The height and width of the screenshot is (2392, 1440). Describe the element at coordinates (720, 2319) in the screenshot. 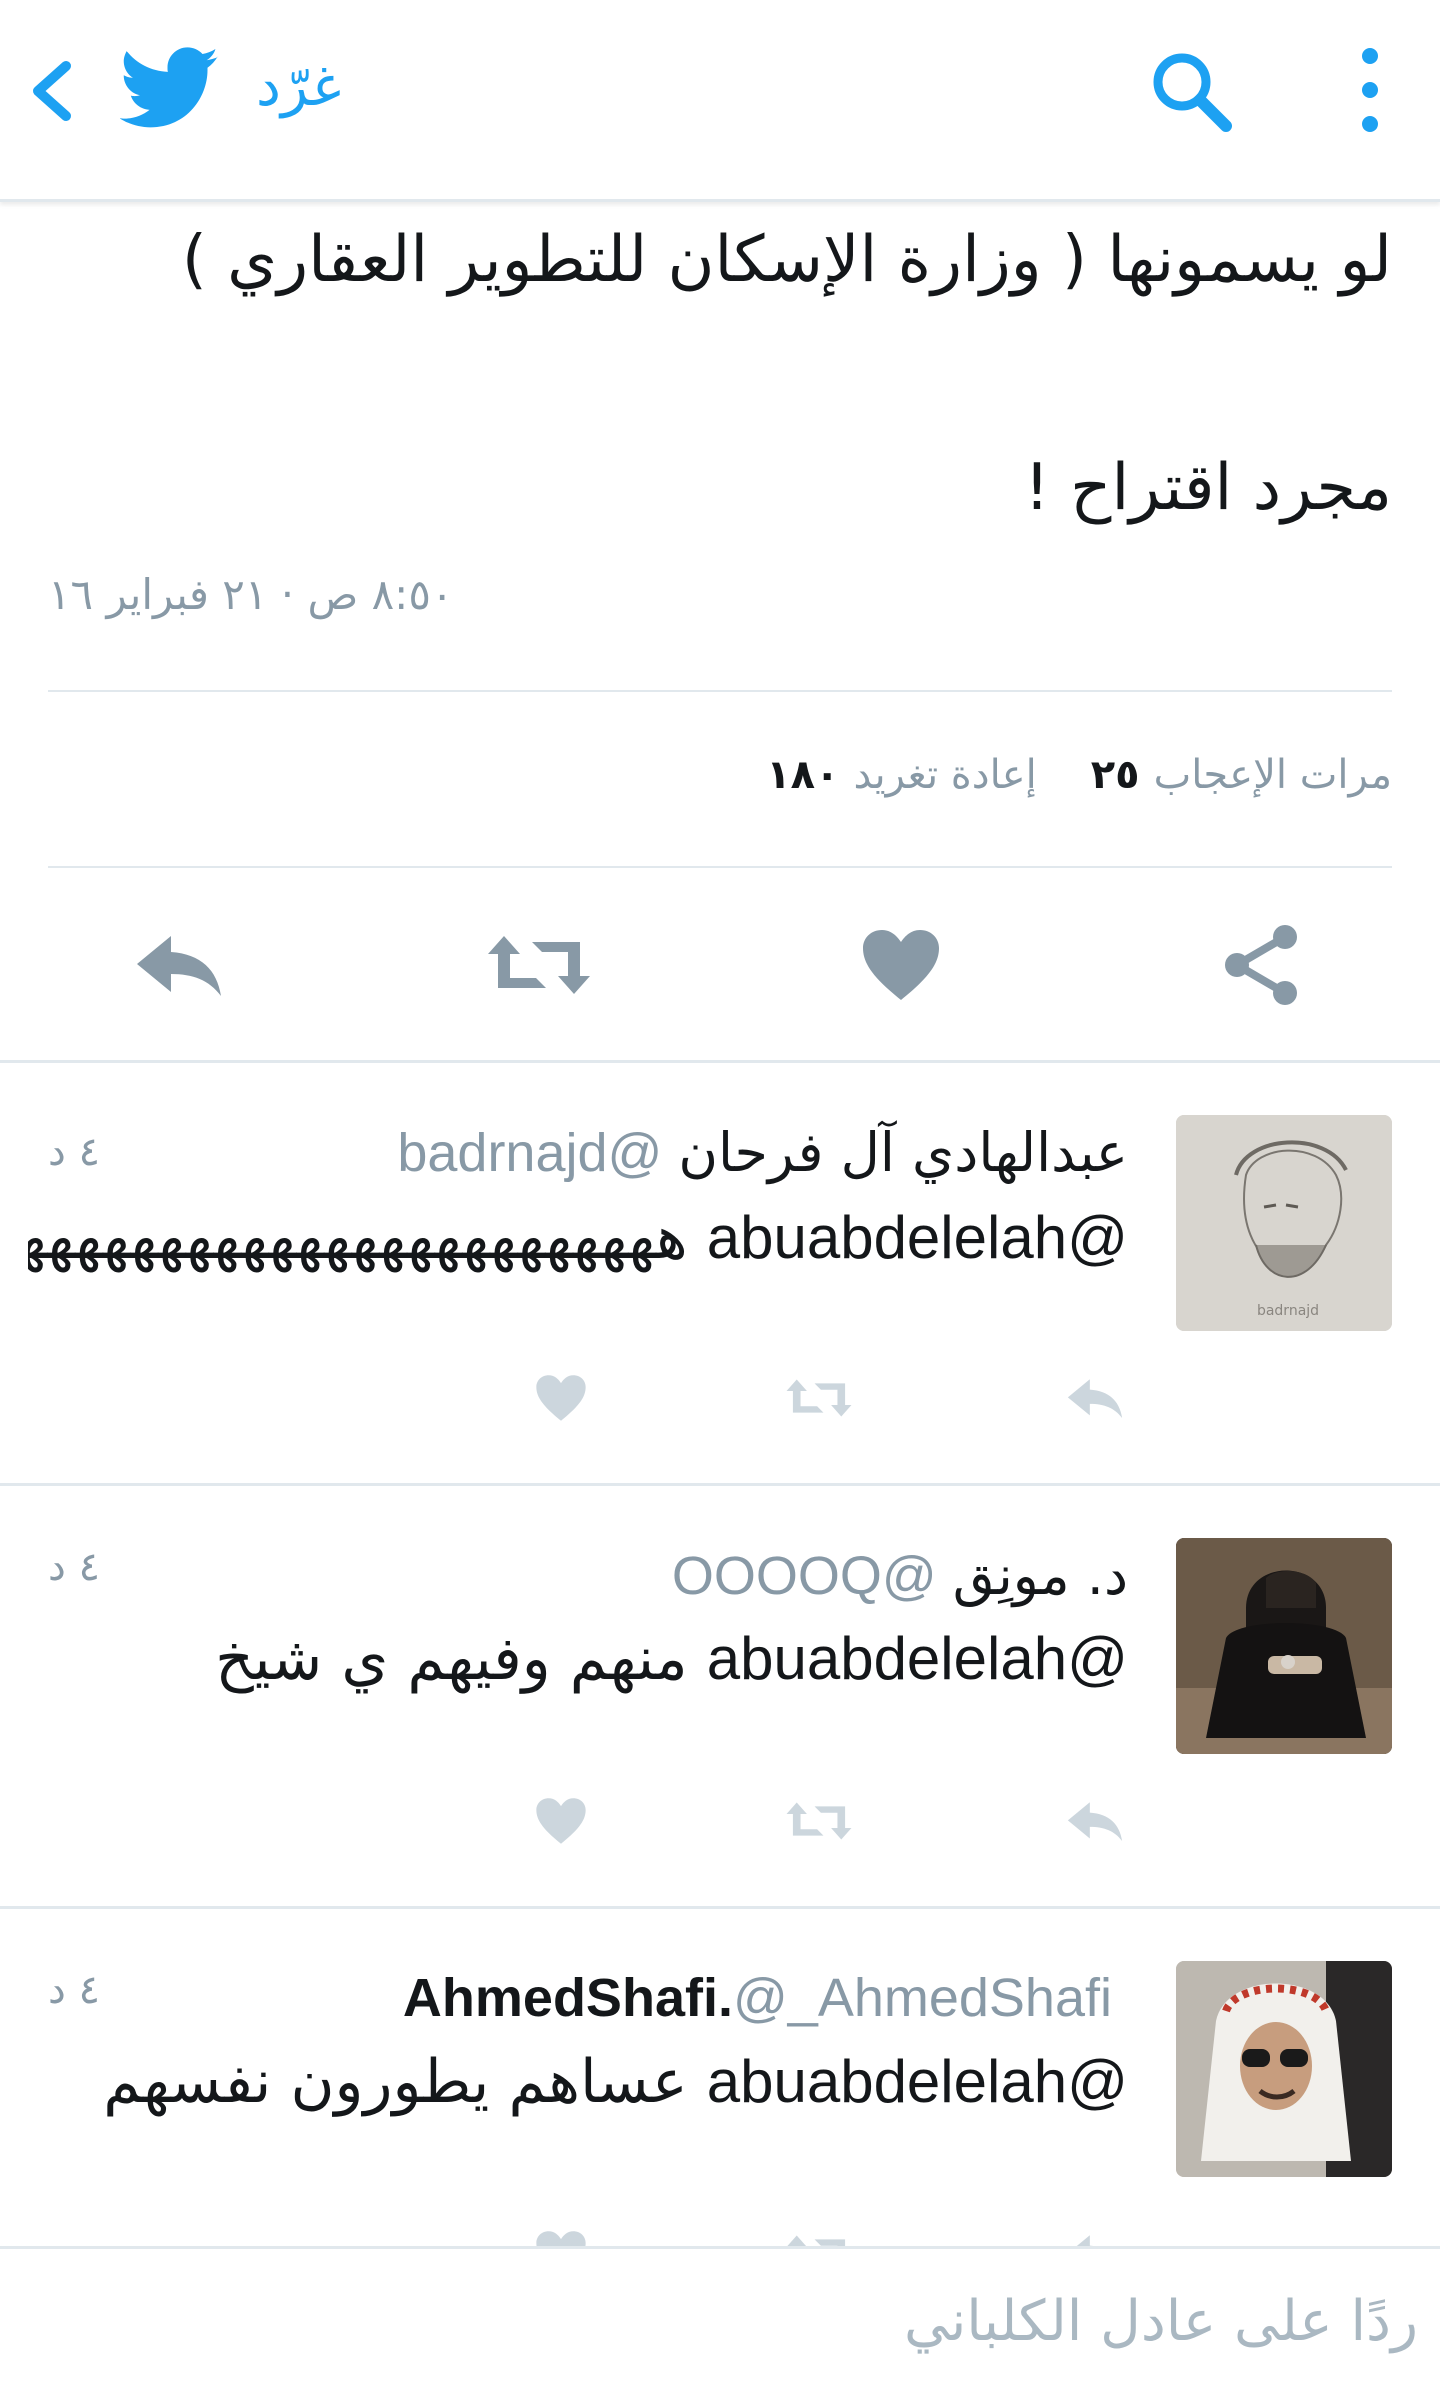

I see `reply-compose-bar: ردًا على عادل الكلباني` at that location.